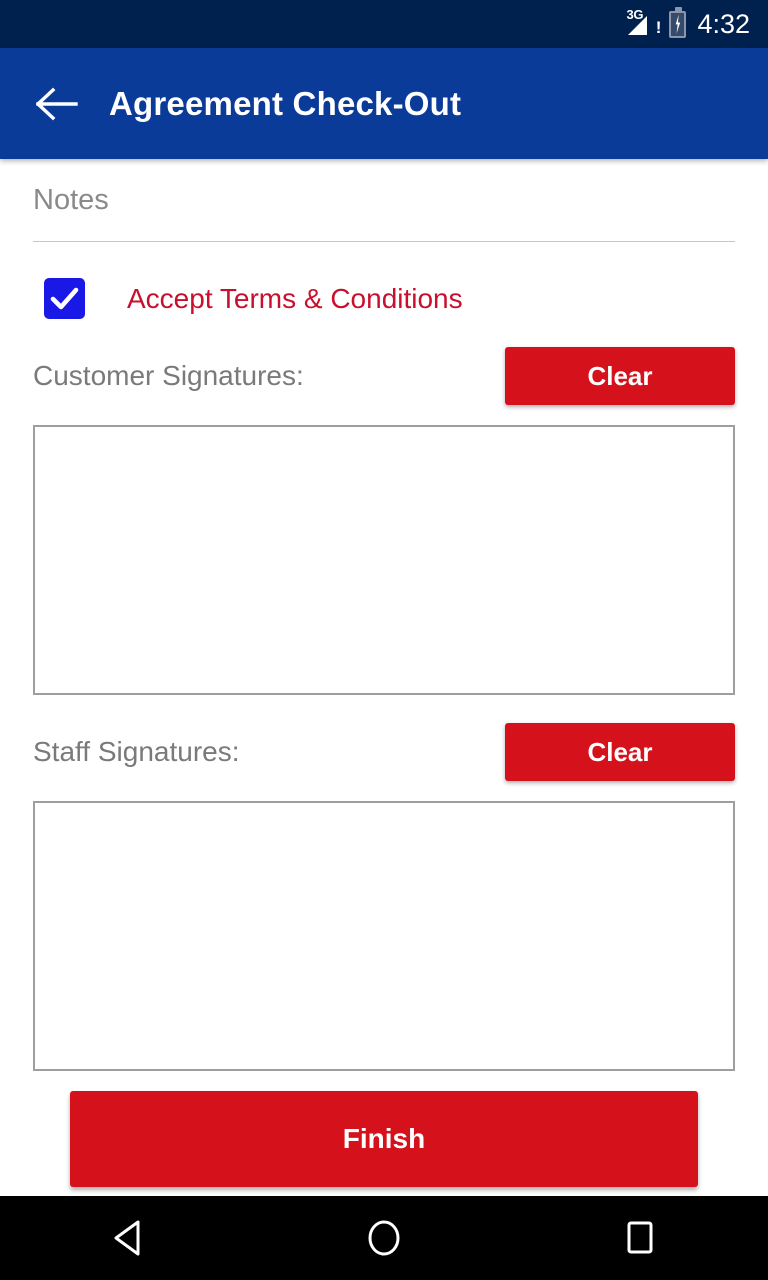 This screenshot has width=768, height=1280. I want to click on notes-input: Notes, so click(384, 212).